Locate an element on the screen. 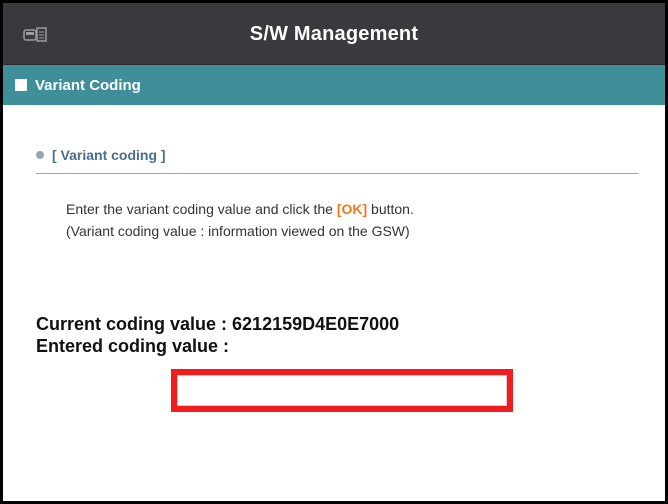  coding-value-input is located at coordinates (342, 390).